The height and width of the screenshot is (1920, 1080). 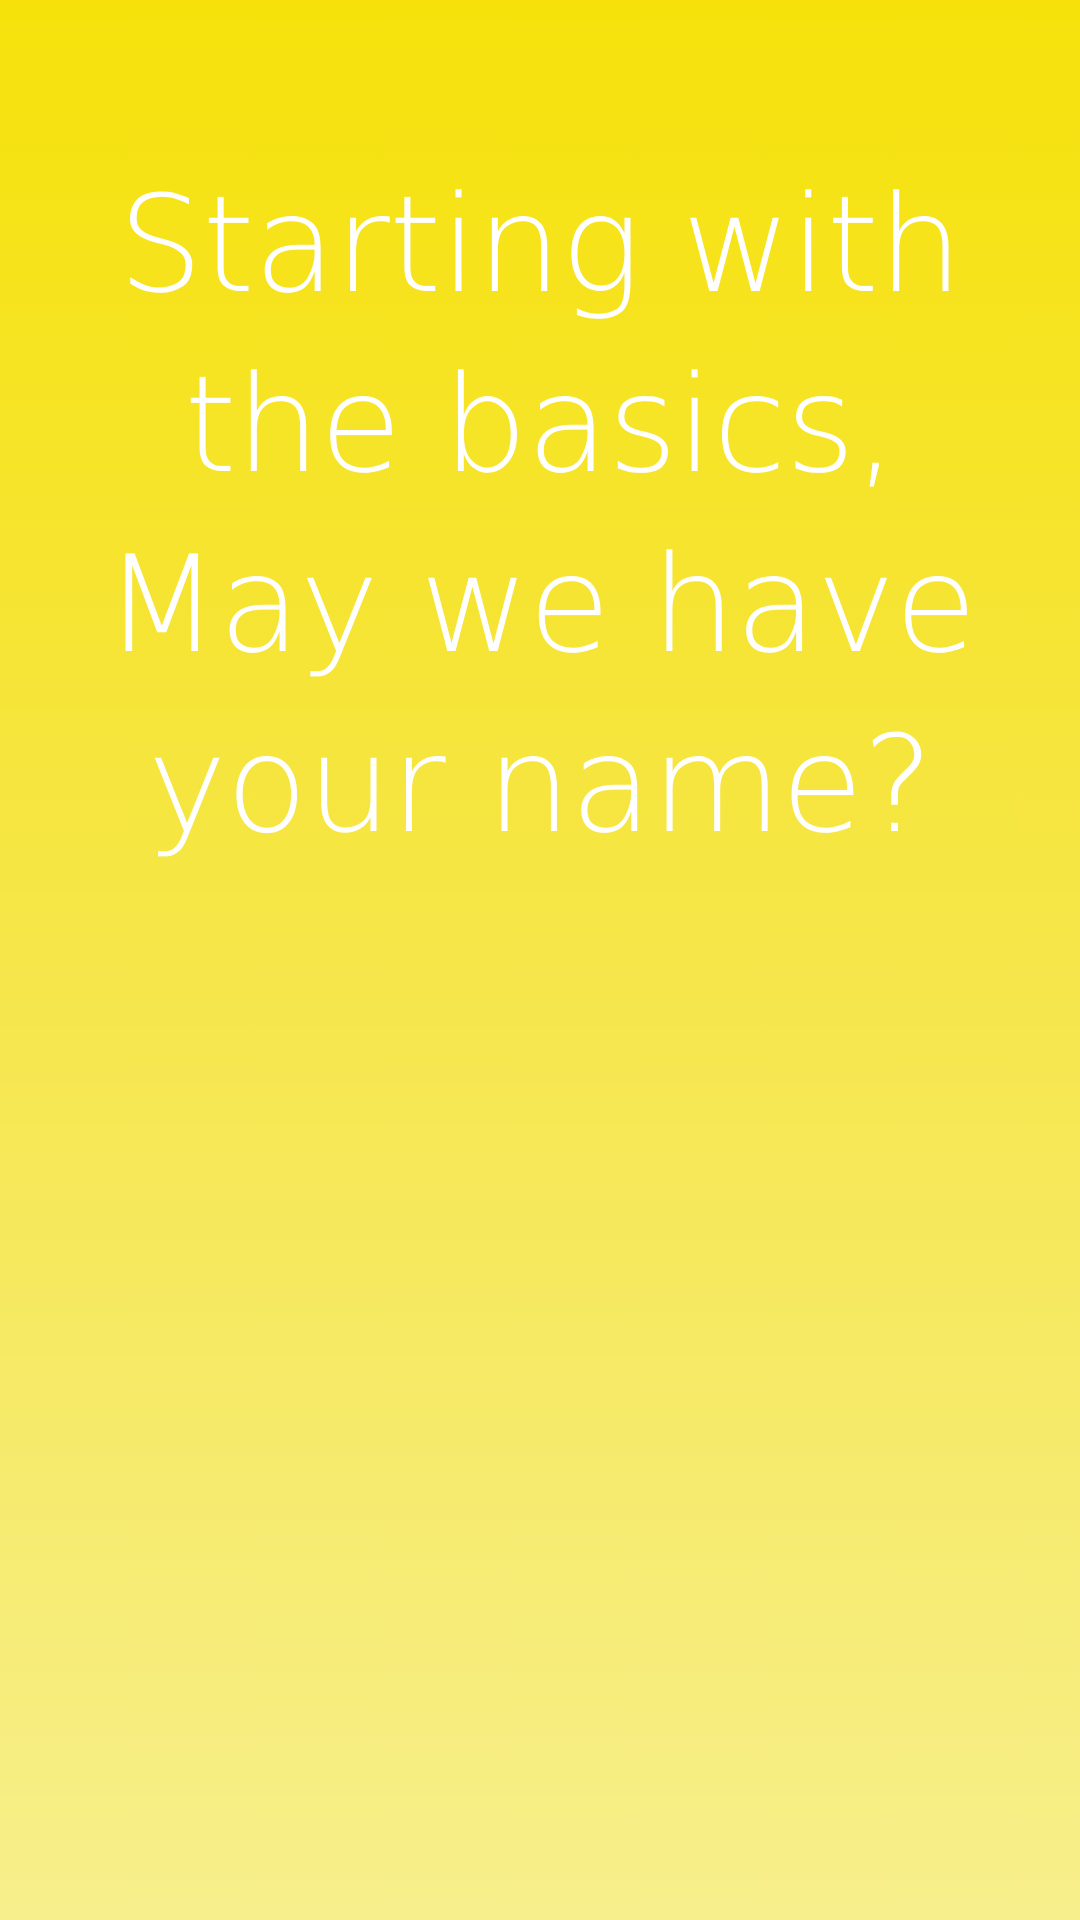 I want to click on prompt-line-1: Starting with, so click(x=540, y=245).